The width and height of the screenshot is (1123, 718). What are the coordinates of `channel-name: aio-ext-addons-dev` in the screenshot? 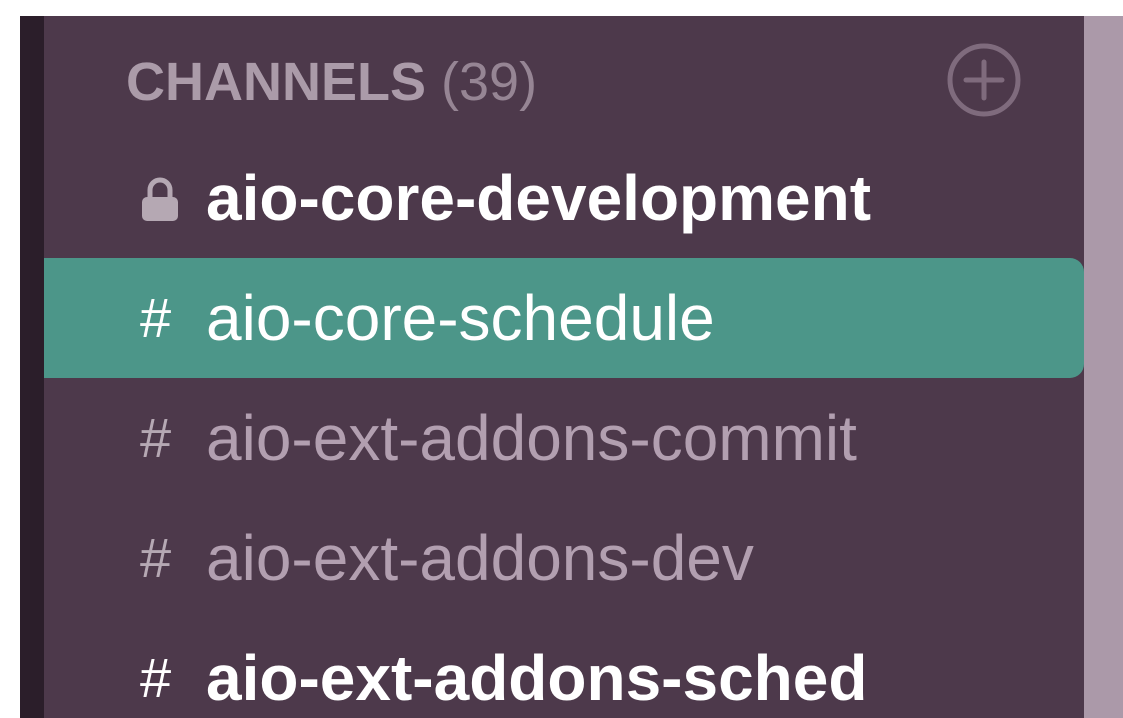 It's located at (480, 558).